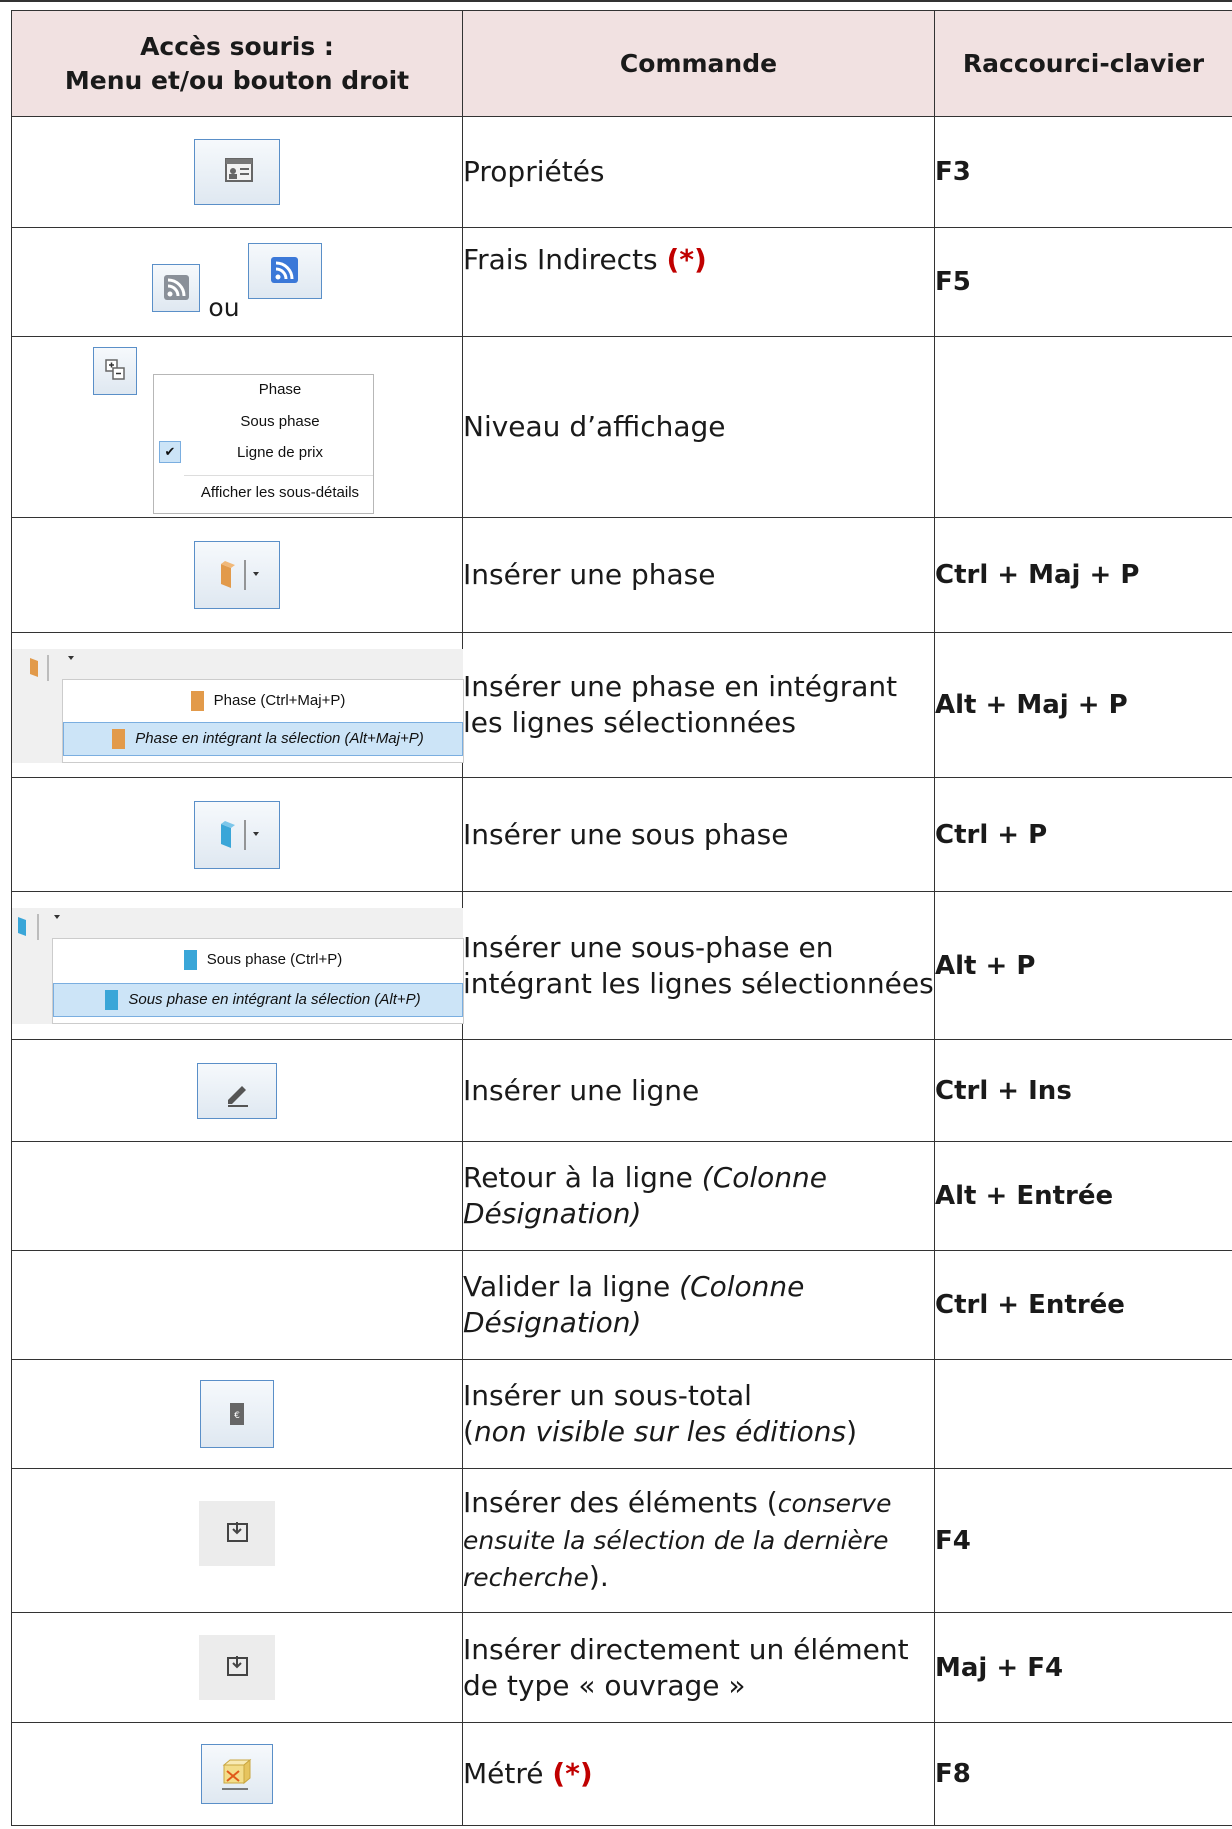 This screenshot has width=1232, height=1829. Describe the element at coordinates (698, 1090) in the screenshot. I see `command-cell: Insérer une ligne` at that location.